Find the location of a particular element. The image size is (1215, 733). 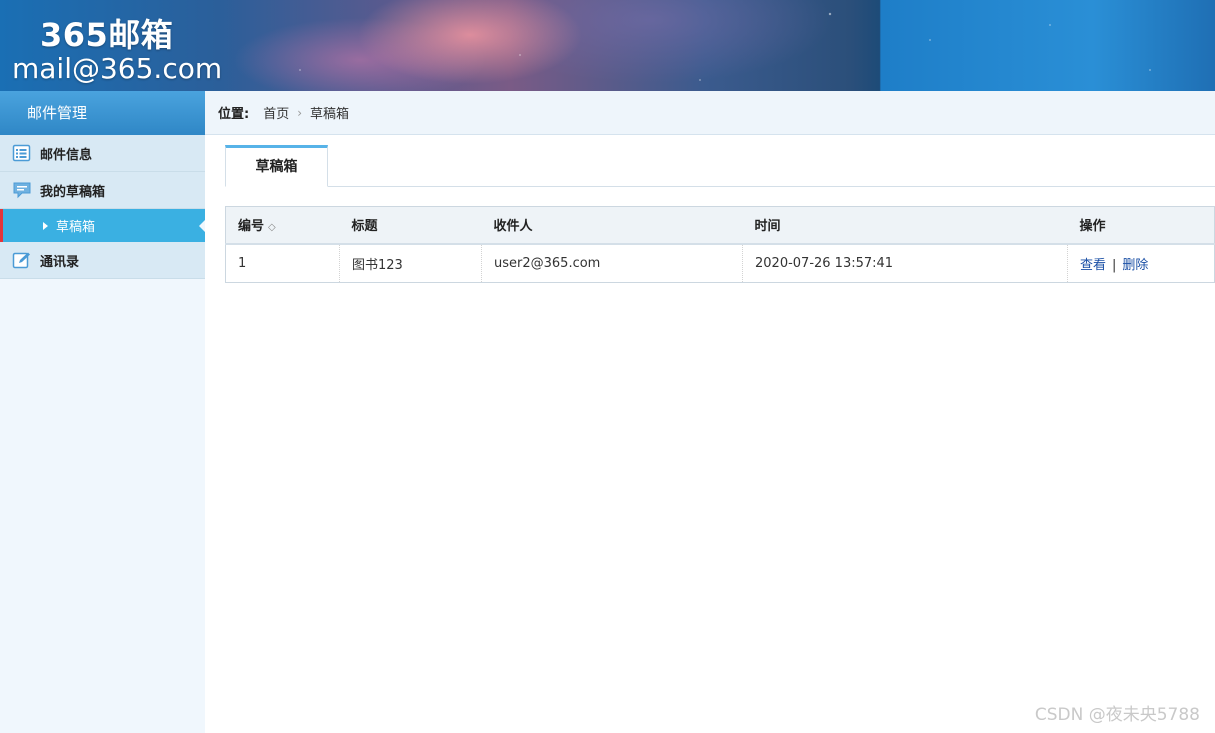

table-header-row: 编号 ◇ 标题 收件人 时间 操作 is located at coordinates (720, 225).